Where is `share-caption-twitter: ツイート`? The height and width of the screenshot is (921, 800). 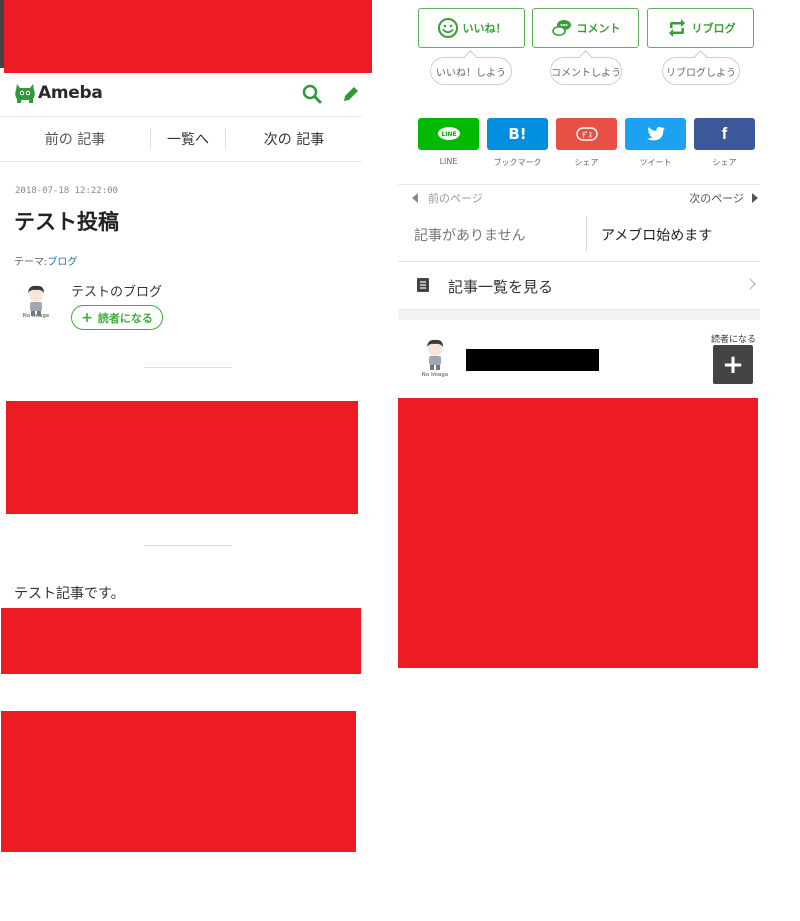
share-caption-twitter: ツイート is located at coordinates (655, 162).